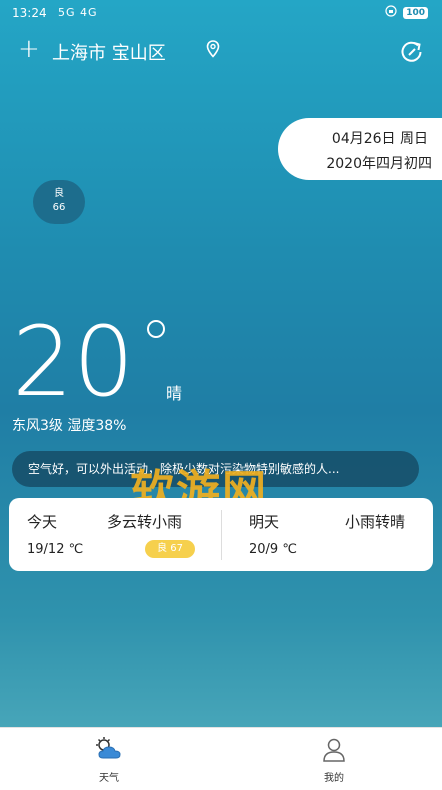  What do you see at coordinates (42, 522) in the screenshot?
I see `forecast-today-label: 今天` at bounding box center [42, 522].